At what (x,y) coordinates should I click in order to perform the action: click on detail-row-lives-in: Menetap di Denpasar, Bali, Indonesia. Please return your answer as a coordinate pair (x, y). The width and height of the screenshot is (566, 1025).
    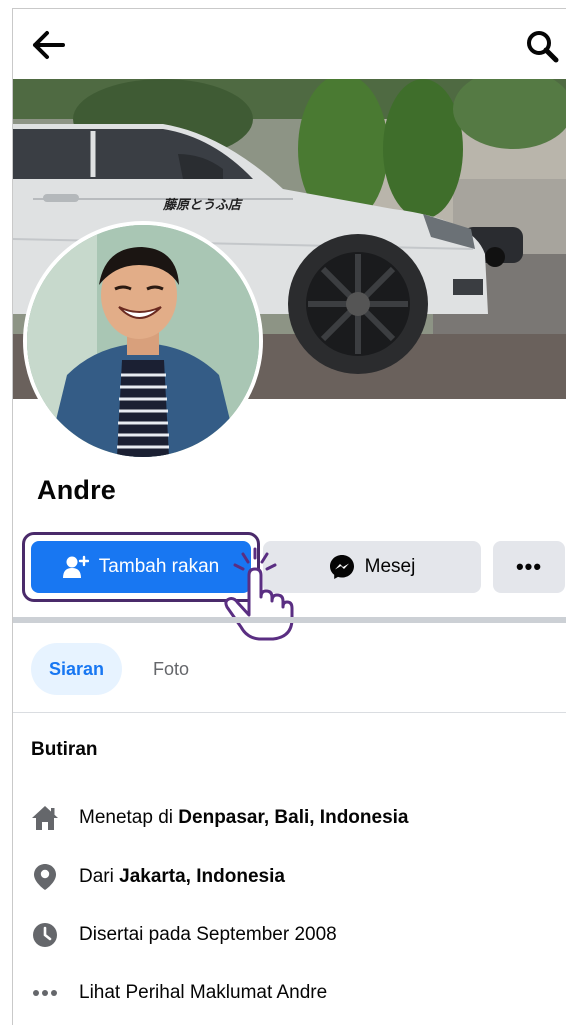
    Looking at the image, I should click on (296, 818).